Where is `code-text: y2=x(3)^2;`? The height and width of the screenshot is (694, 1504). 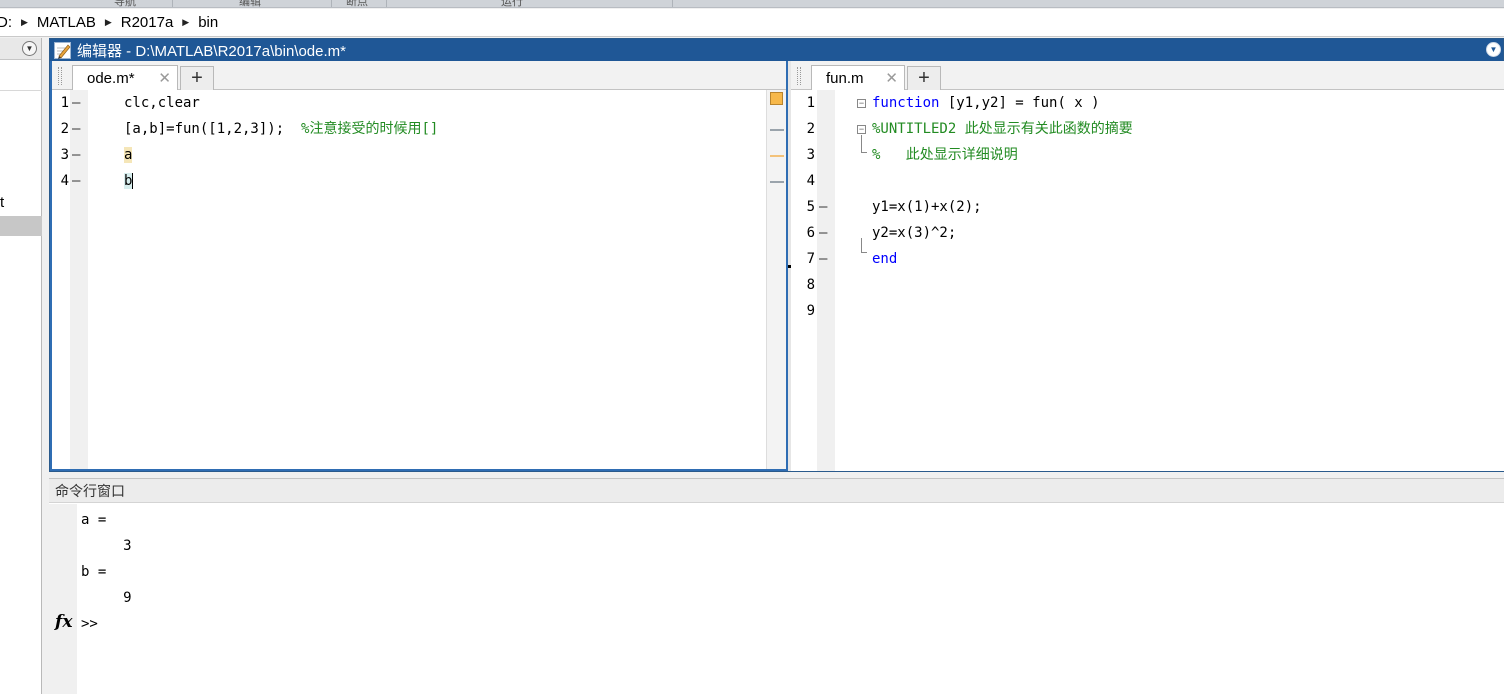 code-text: y2=x(3)^2; is located at coordinates (914, 233).